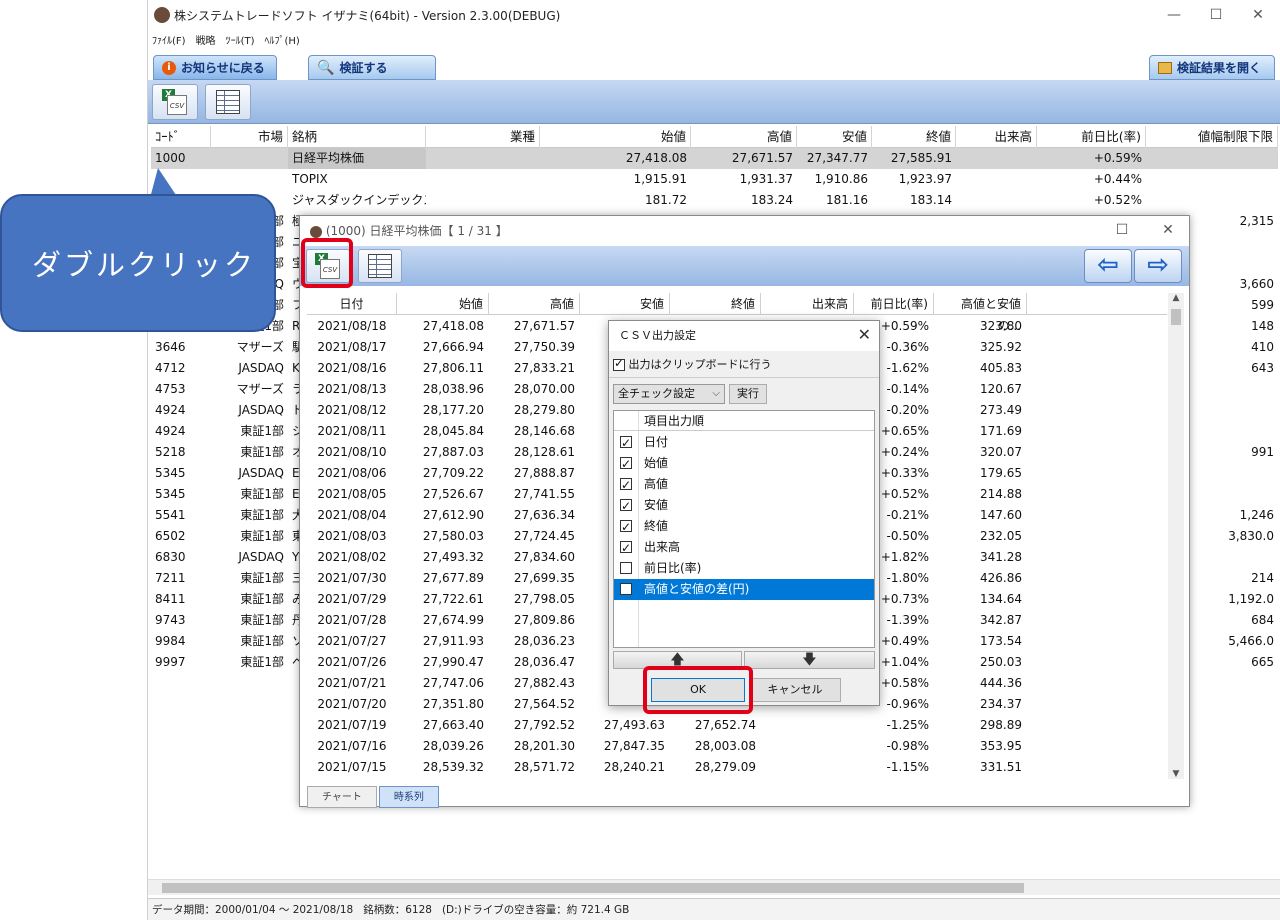  I want to click on detail-toolbar: XCSV ⇦ ⇨, so click(744, 266).